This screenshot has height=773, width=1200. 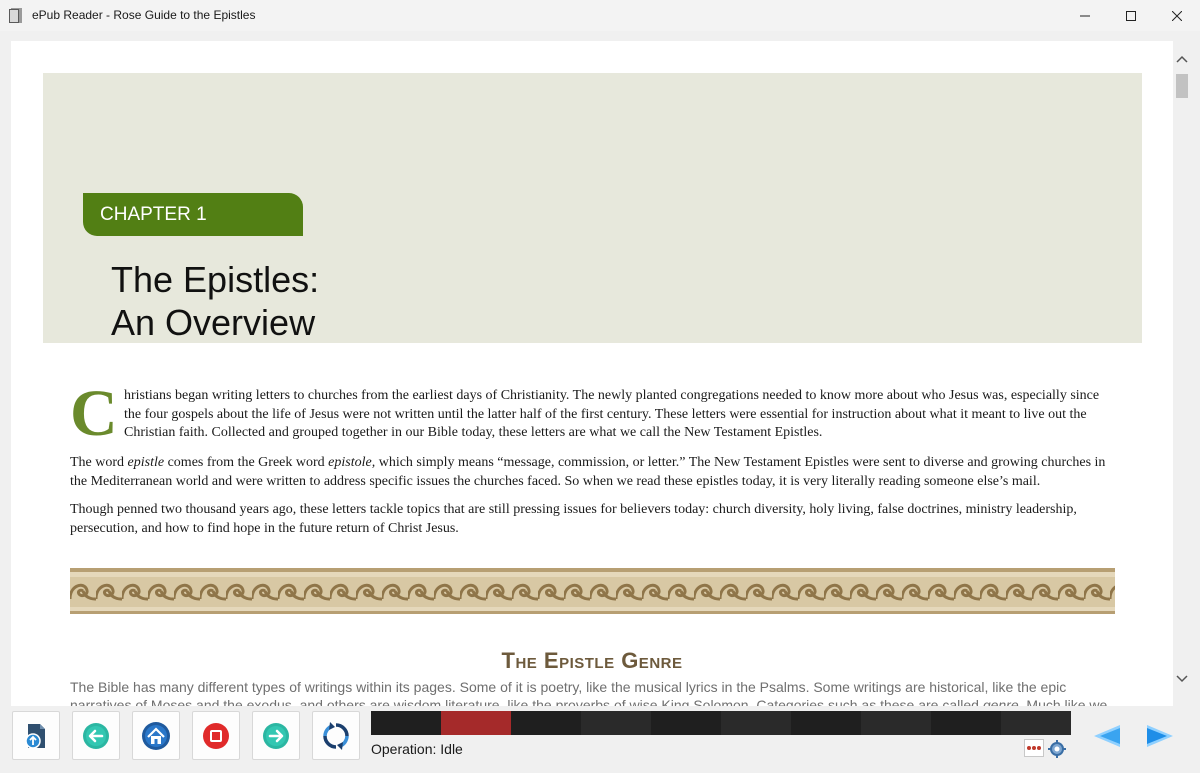 I want to click on scroll-thumb, so click(x=1182, y=86).